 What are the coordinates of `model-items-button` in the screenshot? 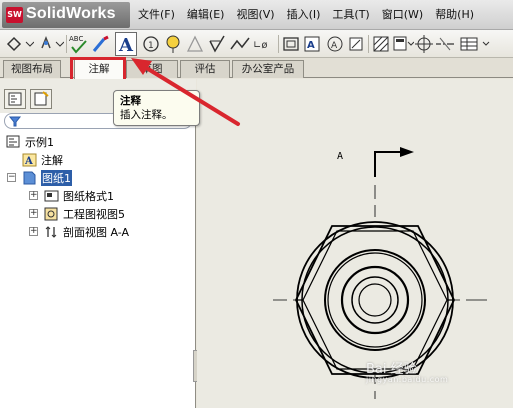 It's located at (50, 44).